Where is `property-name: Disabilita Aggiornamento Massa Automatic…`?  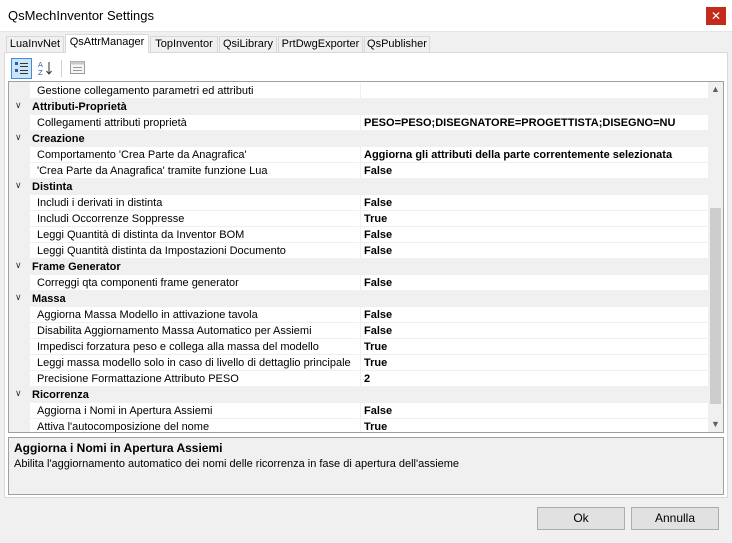 property-name: Disabilita Aggiornamento Massa Automatic… is located at coordinates (194, 331).